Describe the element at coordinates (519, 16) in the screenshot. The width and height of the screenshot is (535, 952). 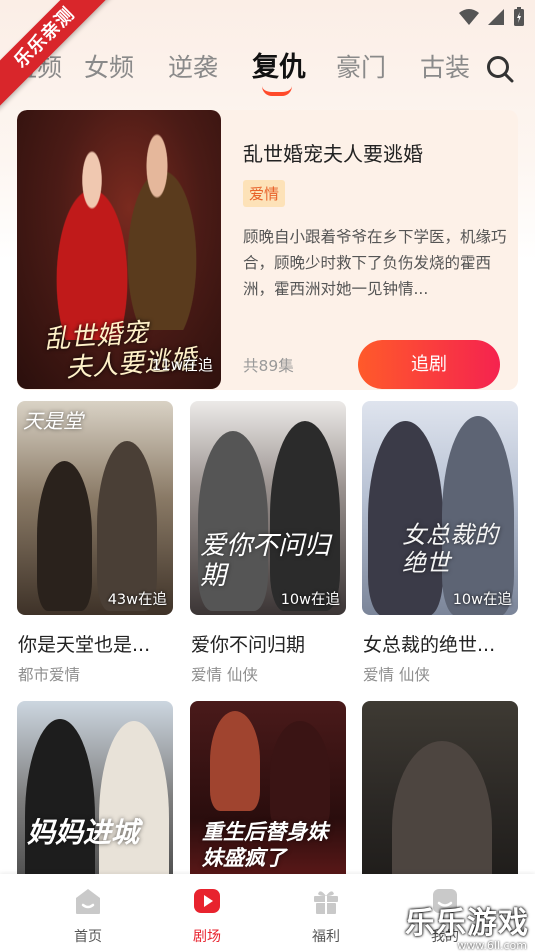
I see `battery-icon` at that location.